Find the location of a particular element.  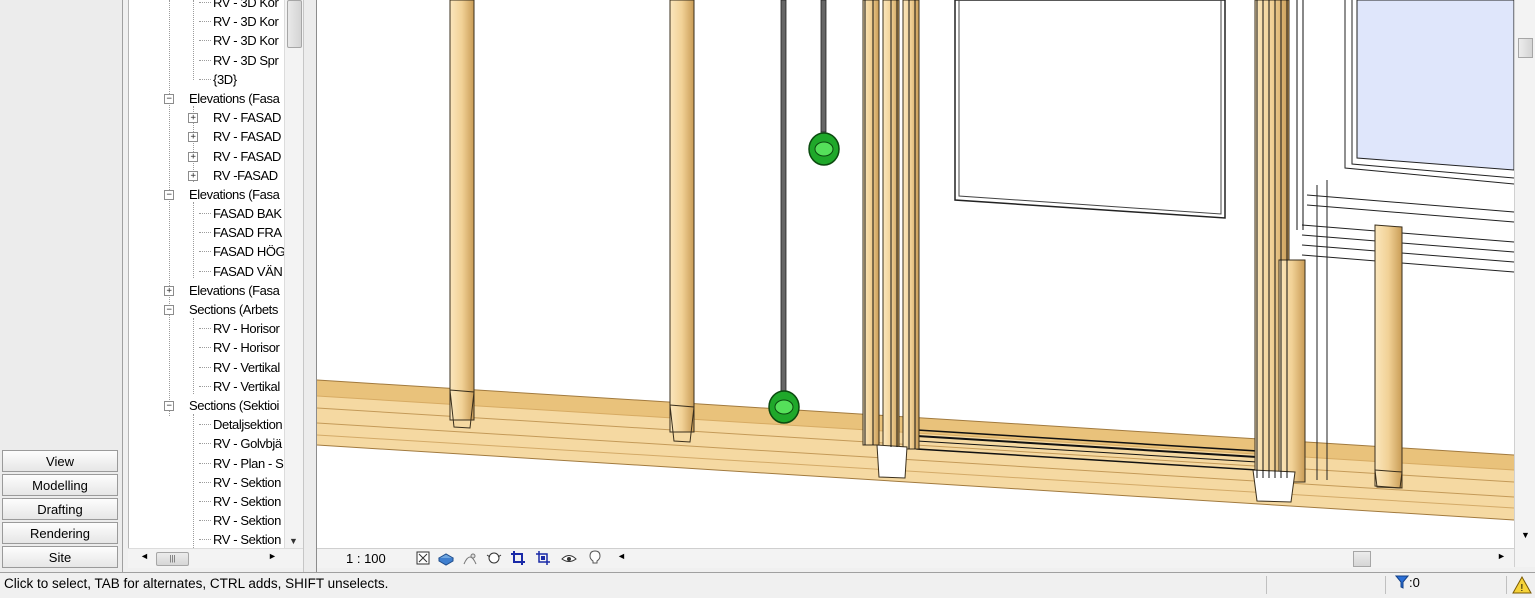

scroll-thumb-grip-icon: ||| is located at coordinates (172, 559).